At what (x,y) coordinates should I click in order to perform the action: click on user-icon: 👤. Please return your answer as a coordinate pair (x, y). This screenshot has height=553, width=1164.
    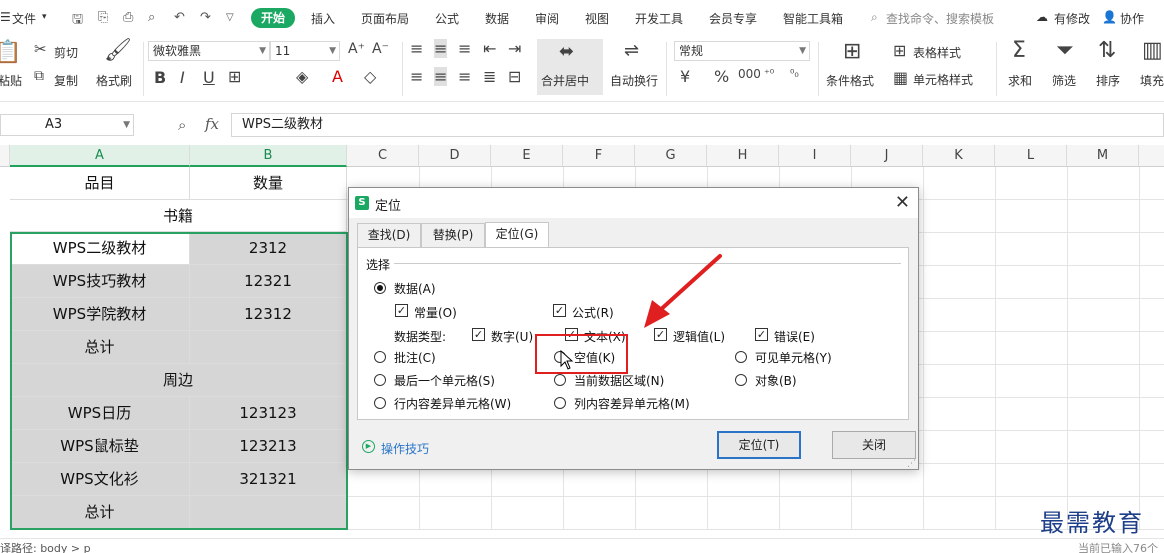
    Looking at the image, I should click on (1109, 17).